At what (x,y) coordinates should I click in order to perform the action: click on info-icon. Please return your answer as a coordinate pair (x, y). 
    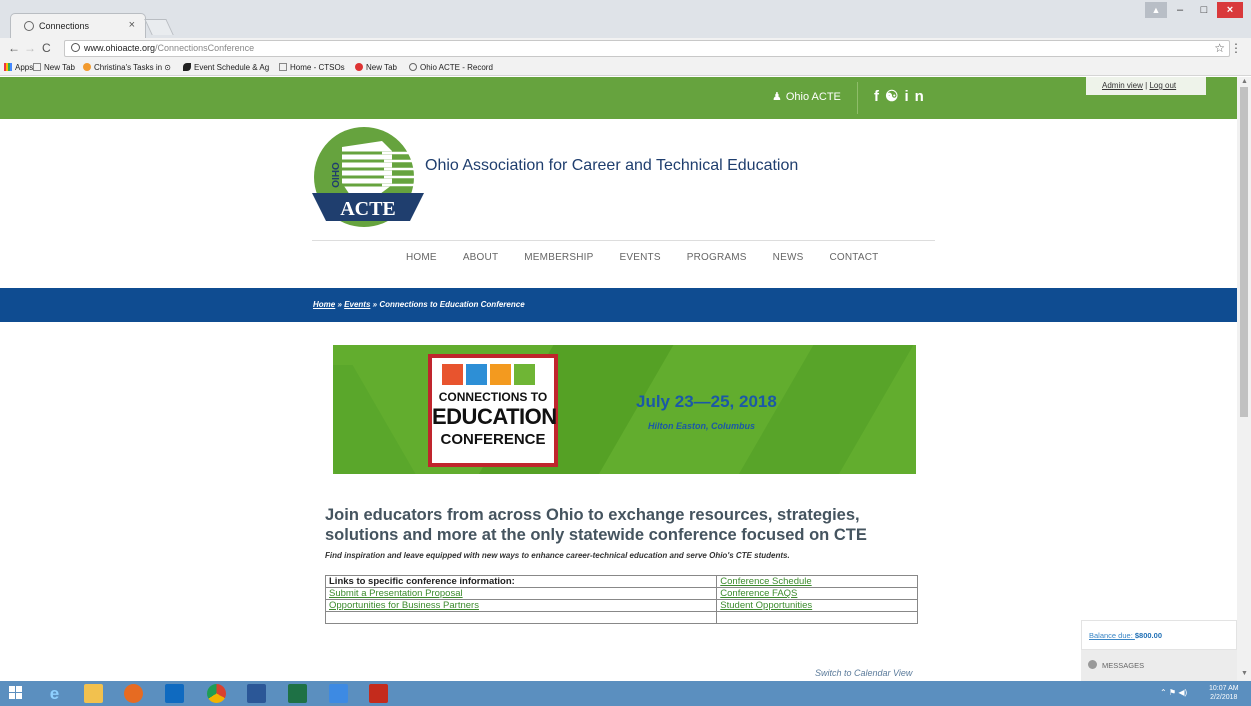
    Looking at the image, I should click on (75, 47).